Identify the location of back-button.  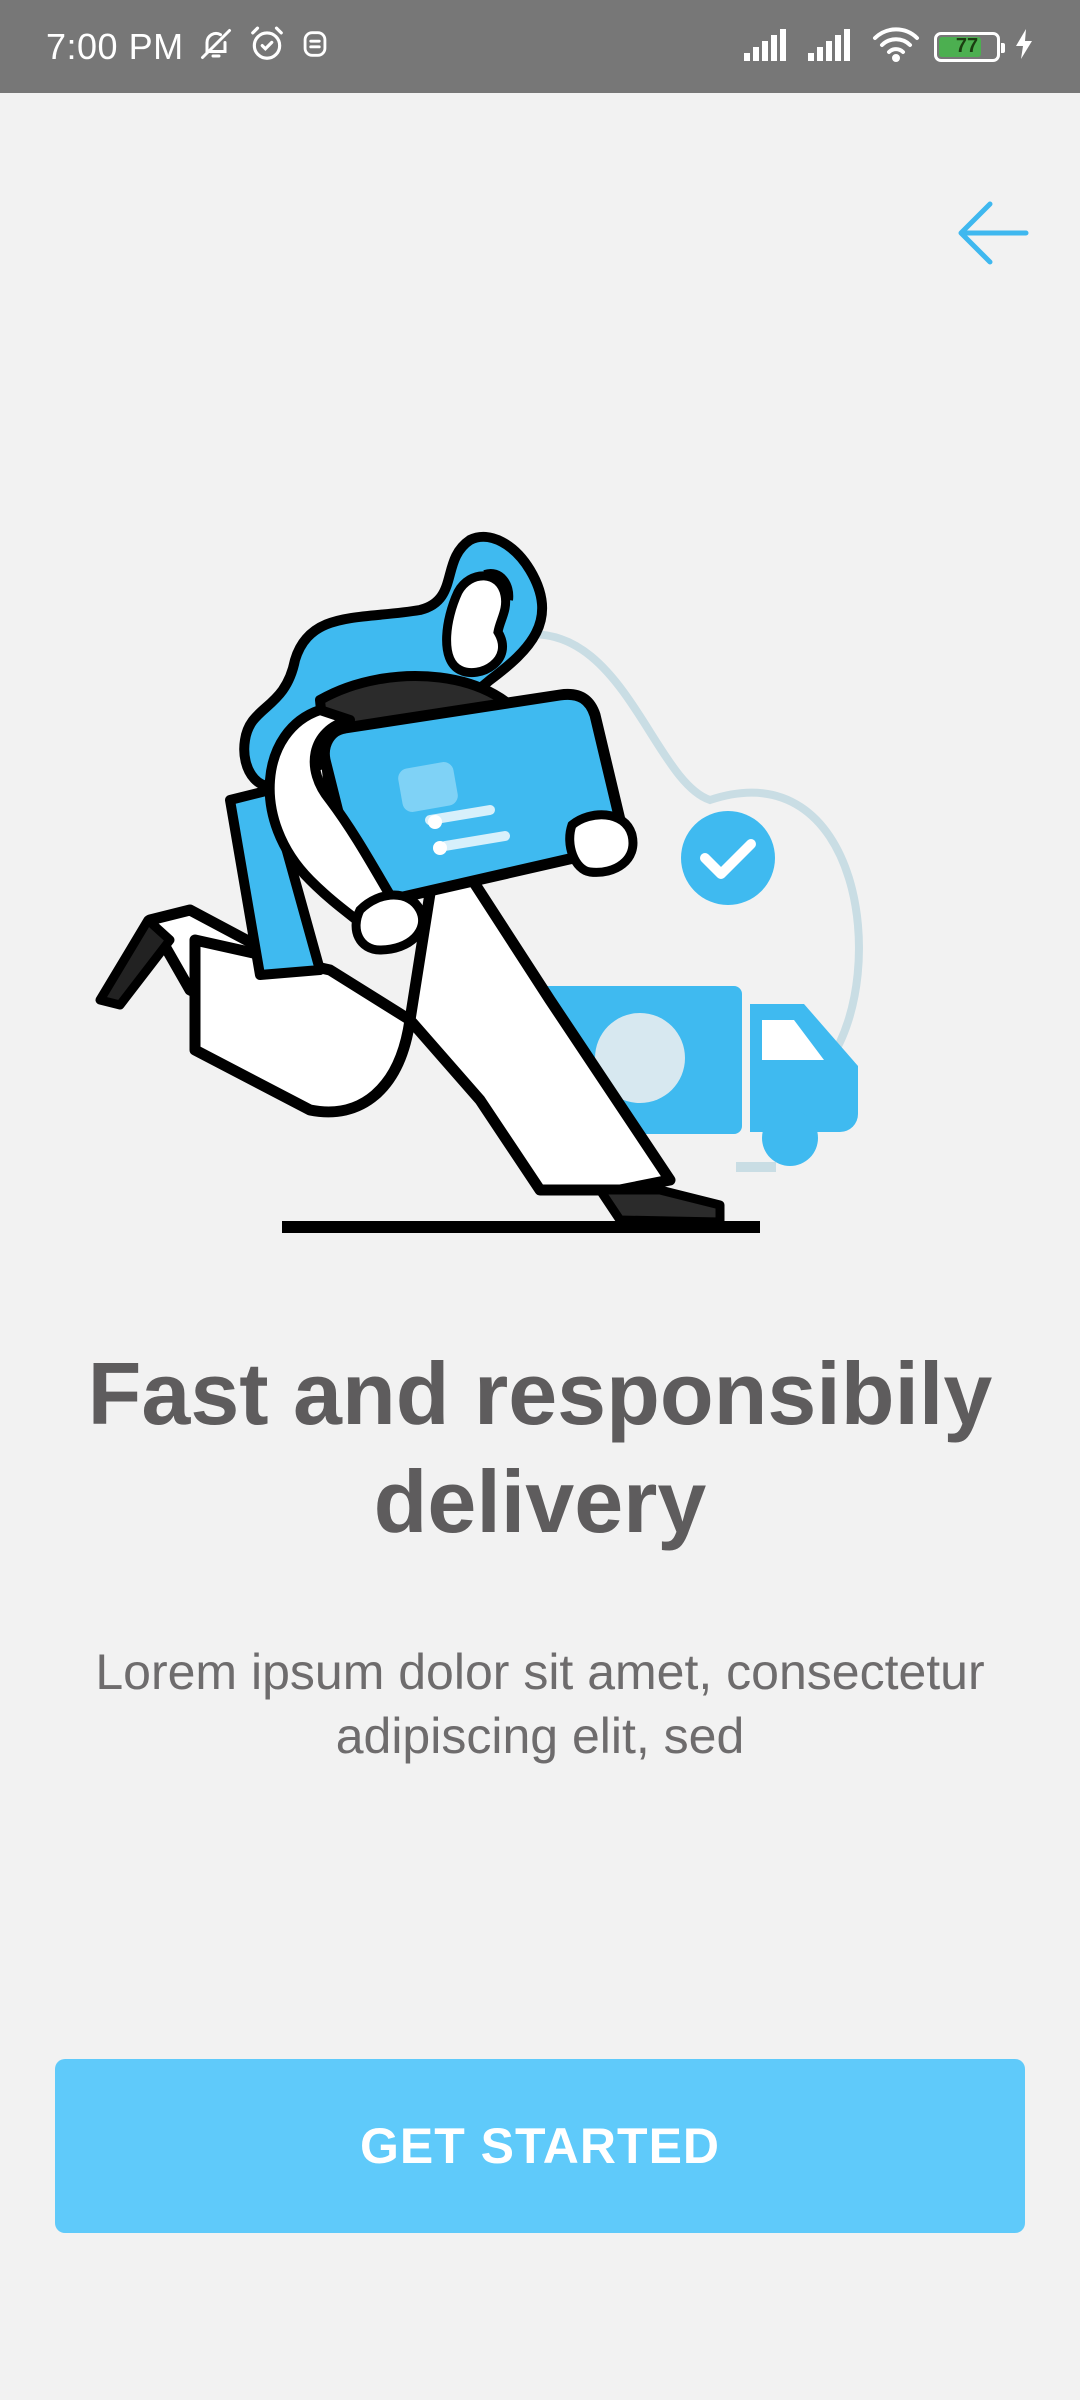
(994, 235).